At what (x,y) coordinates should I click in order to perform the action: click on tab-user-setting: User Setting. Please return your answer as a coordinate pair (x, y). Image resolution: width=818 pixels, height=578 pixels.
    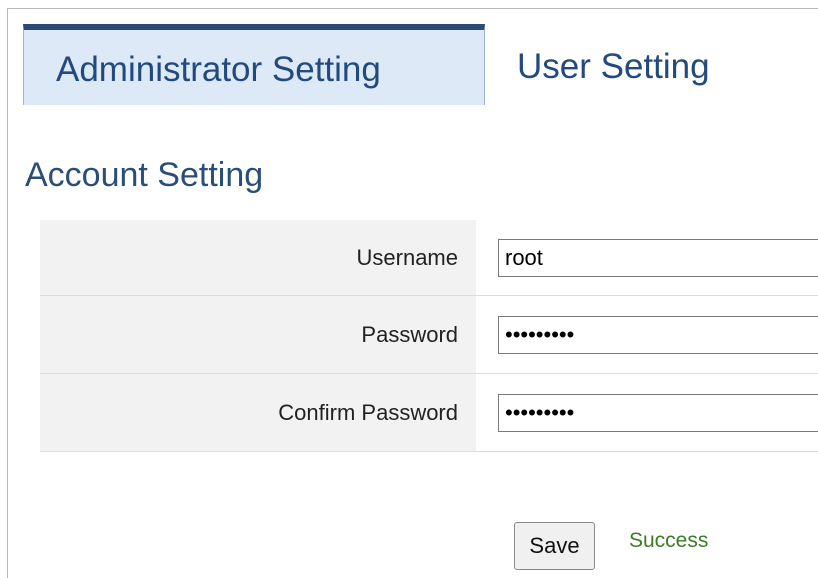
    Looking at the image, I should click on (635, 64).